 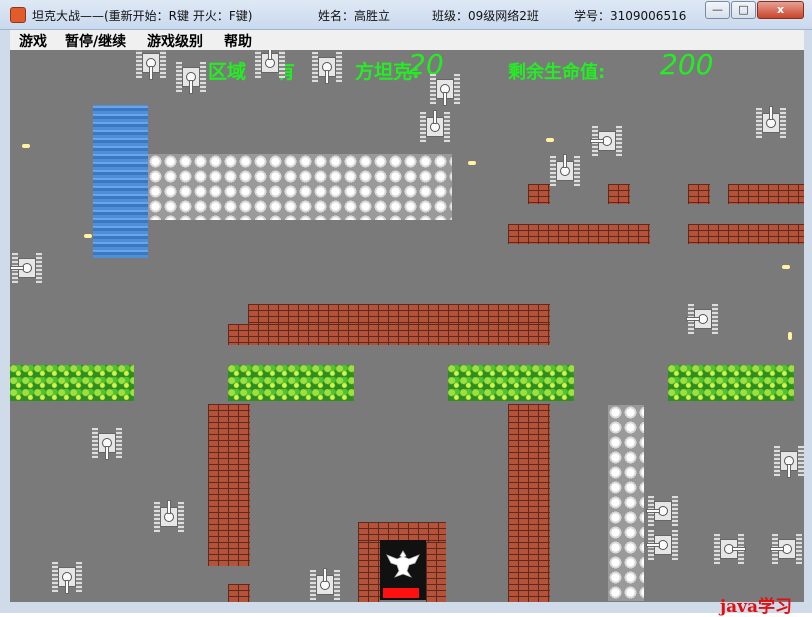 What do you see at coordinates (407, 40) in the screenshot?
I see `menu-bar: 游戏 暂停/继续 游戏级别 帮助` at bounding box center [407, 40].